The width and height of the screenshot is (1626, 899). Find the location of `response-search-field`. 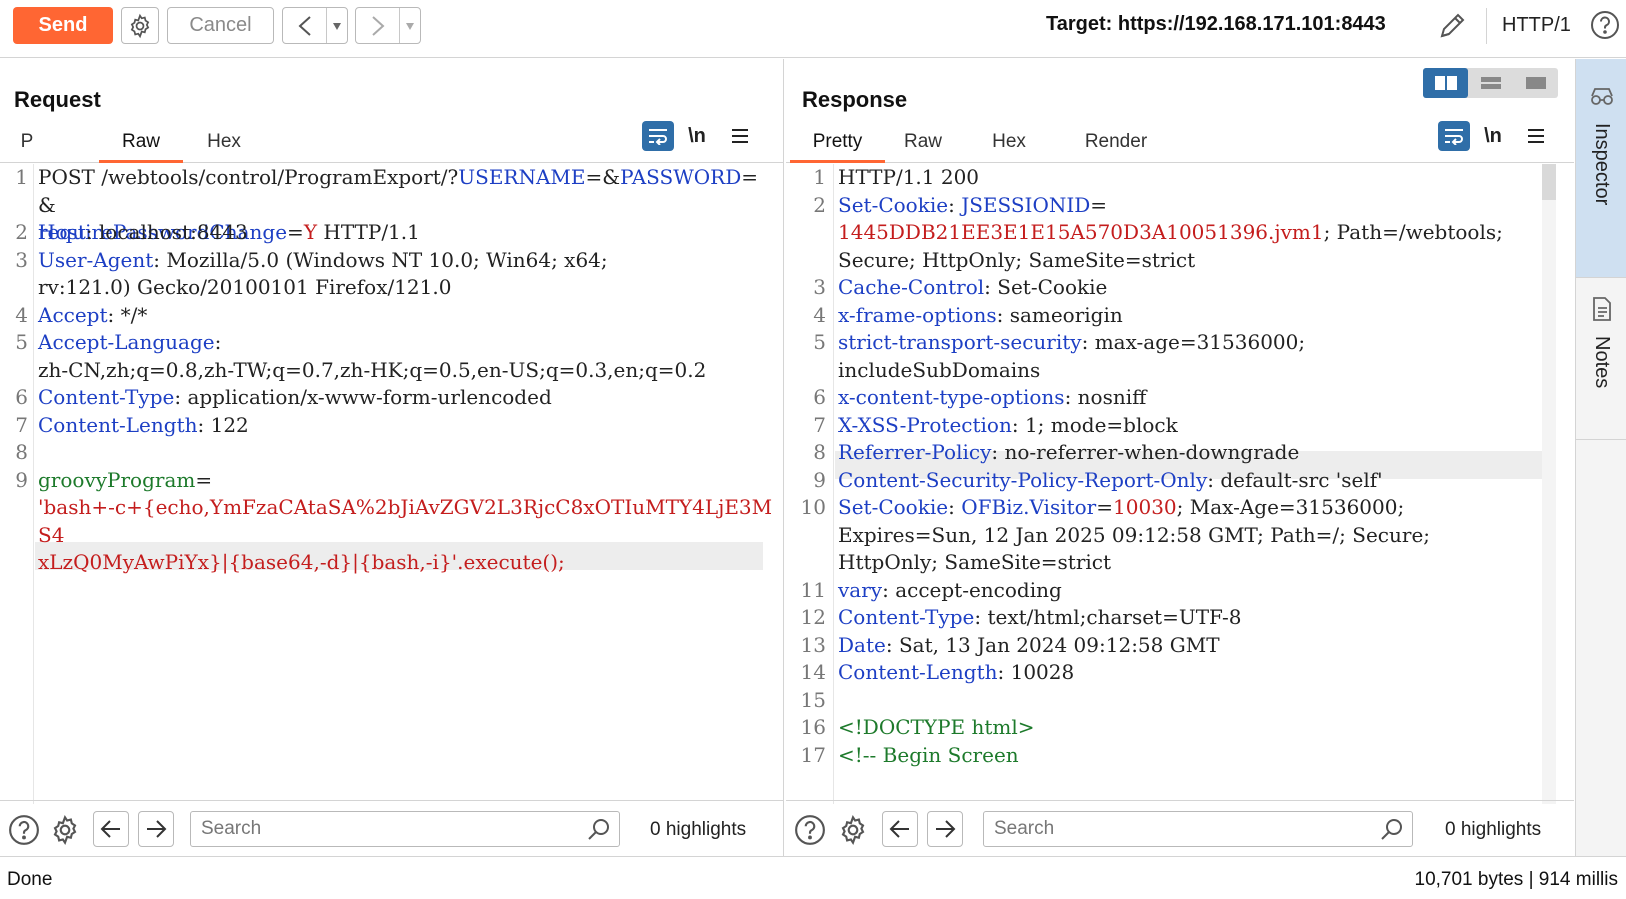

response-search-field is located at coordinates (1198, 829).